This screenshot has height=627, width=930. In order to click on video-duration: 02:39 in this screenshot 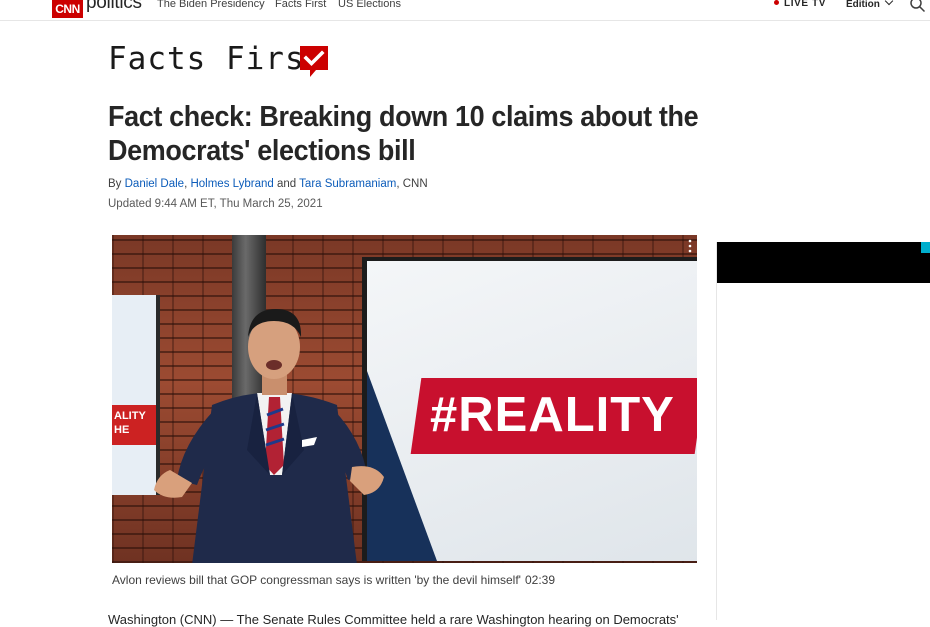, I will do `click(540, 580)`.